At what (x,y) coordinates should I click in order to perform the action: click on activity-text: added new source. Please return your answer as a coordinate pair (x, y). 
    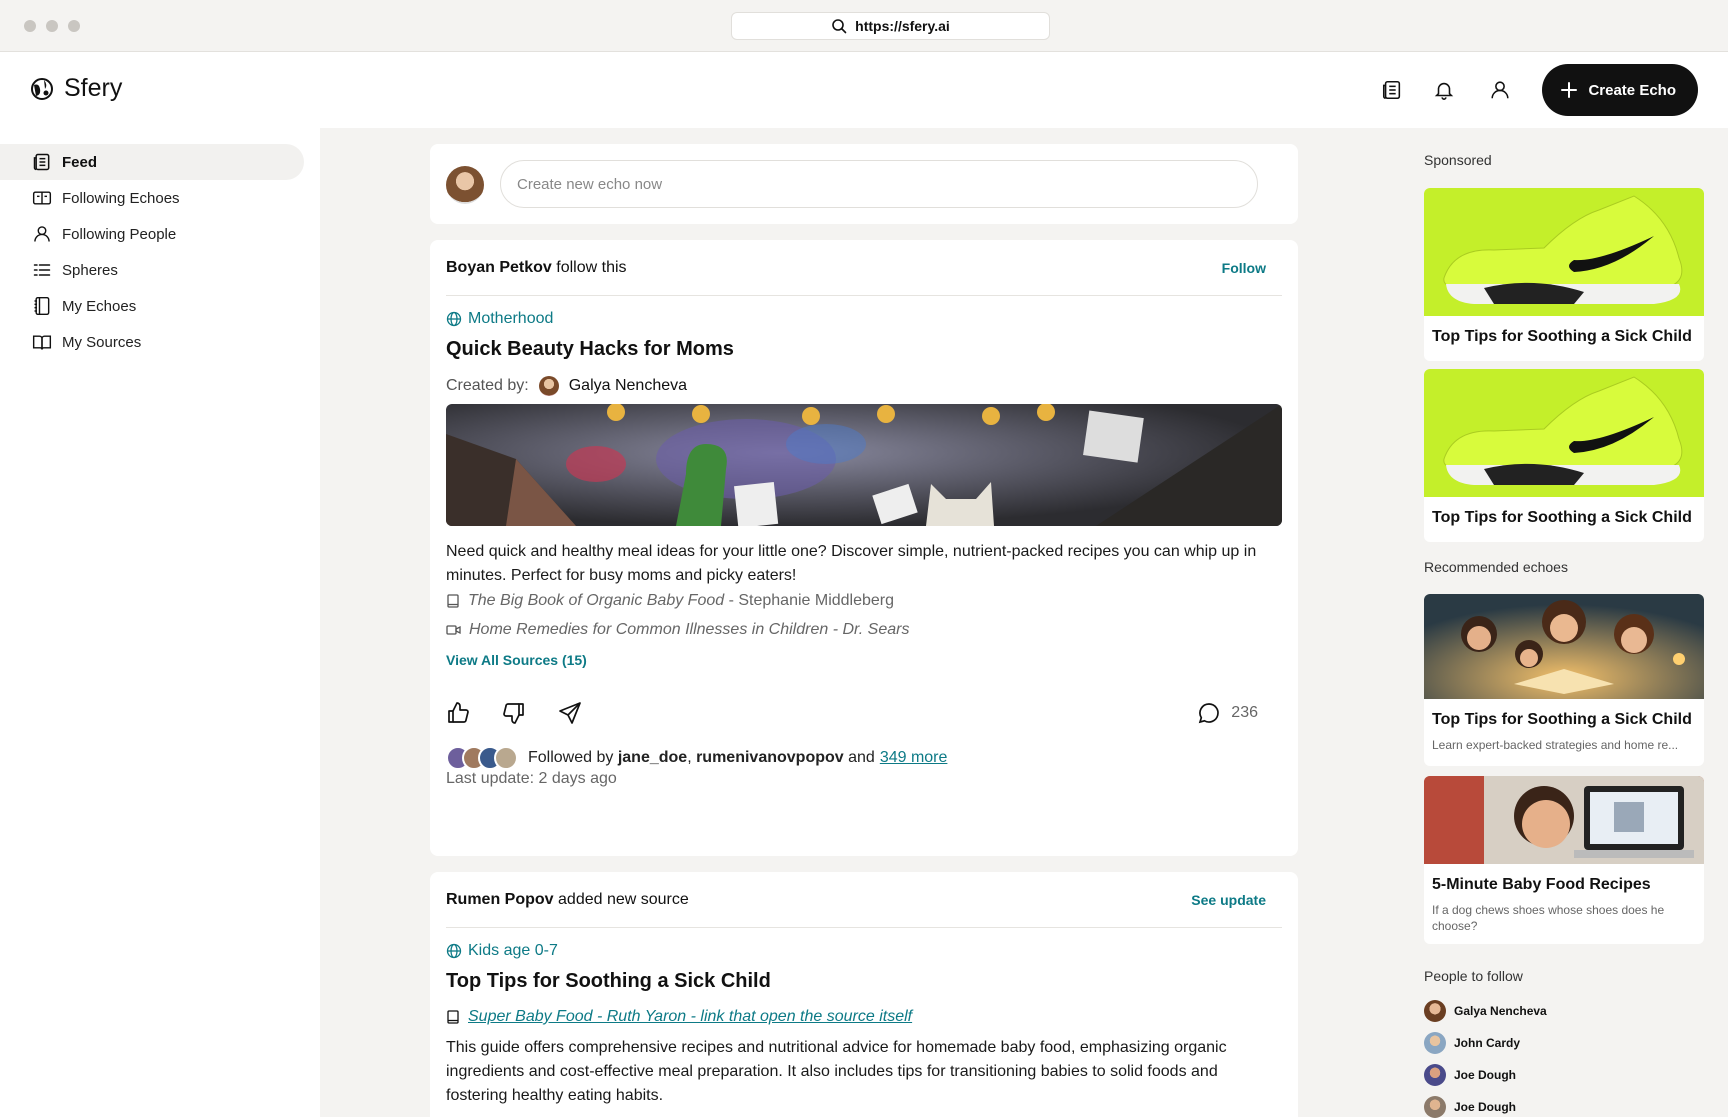
    Looking at the image, I should click on (623, 899).